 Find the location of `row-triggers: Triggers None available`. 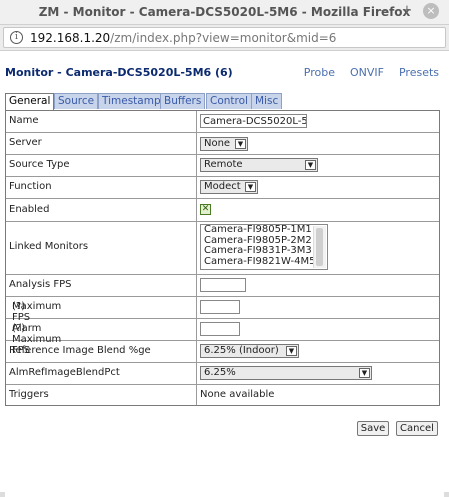

row-triggers: Triggers None available is located at coordinates (222, 395).